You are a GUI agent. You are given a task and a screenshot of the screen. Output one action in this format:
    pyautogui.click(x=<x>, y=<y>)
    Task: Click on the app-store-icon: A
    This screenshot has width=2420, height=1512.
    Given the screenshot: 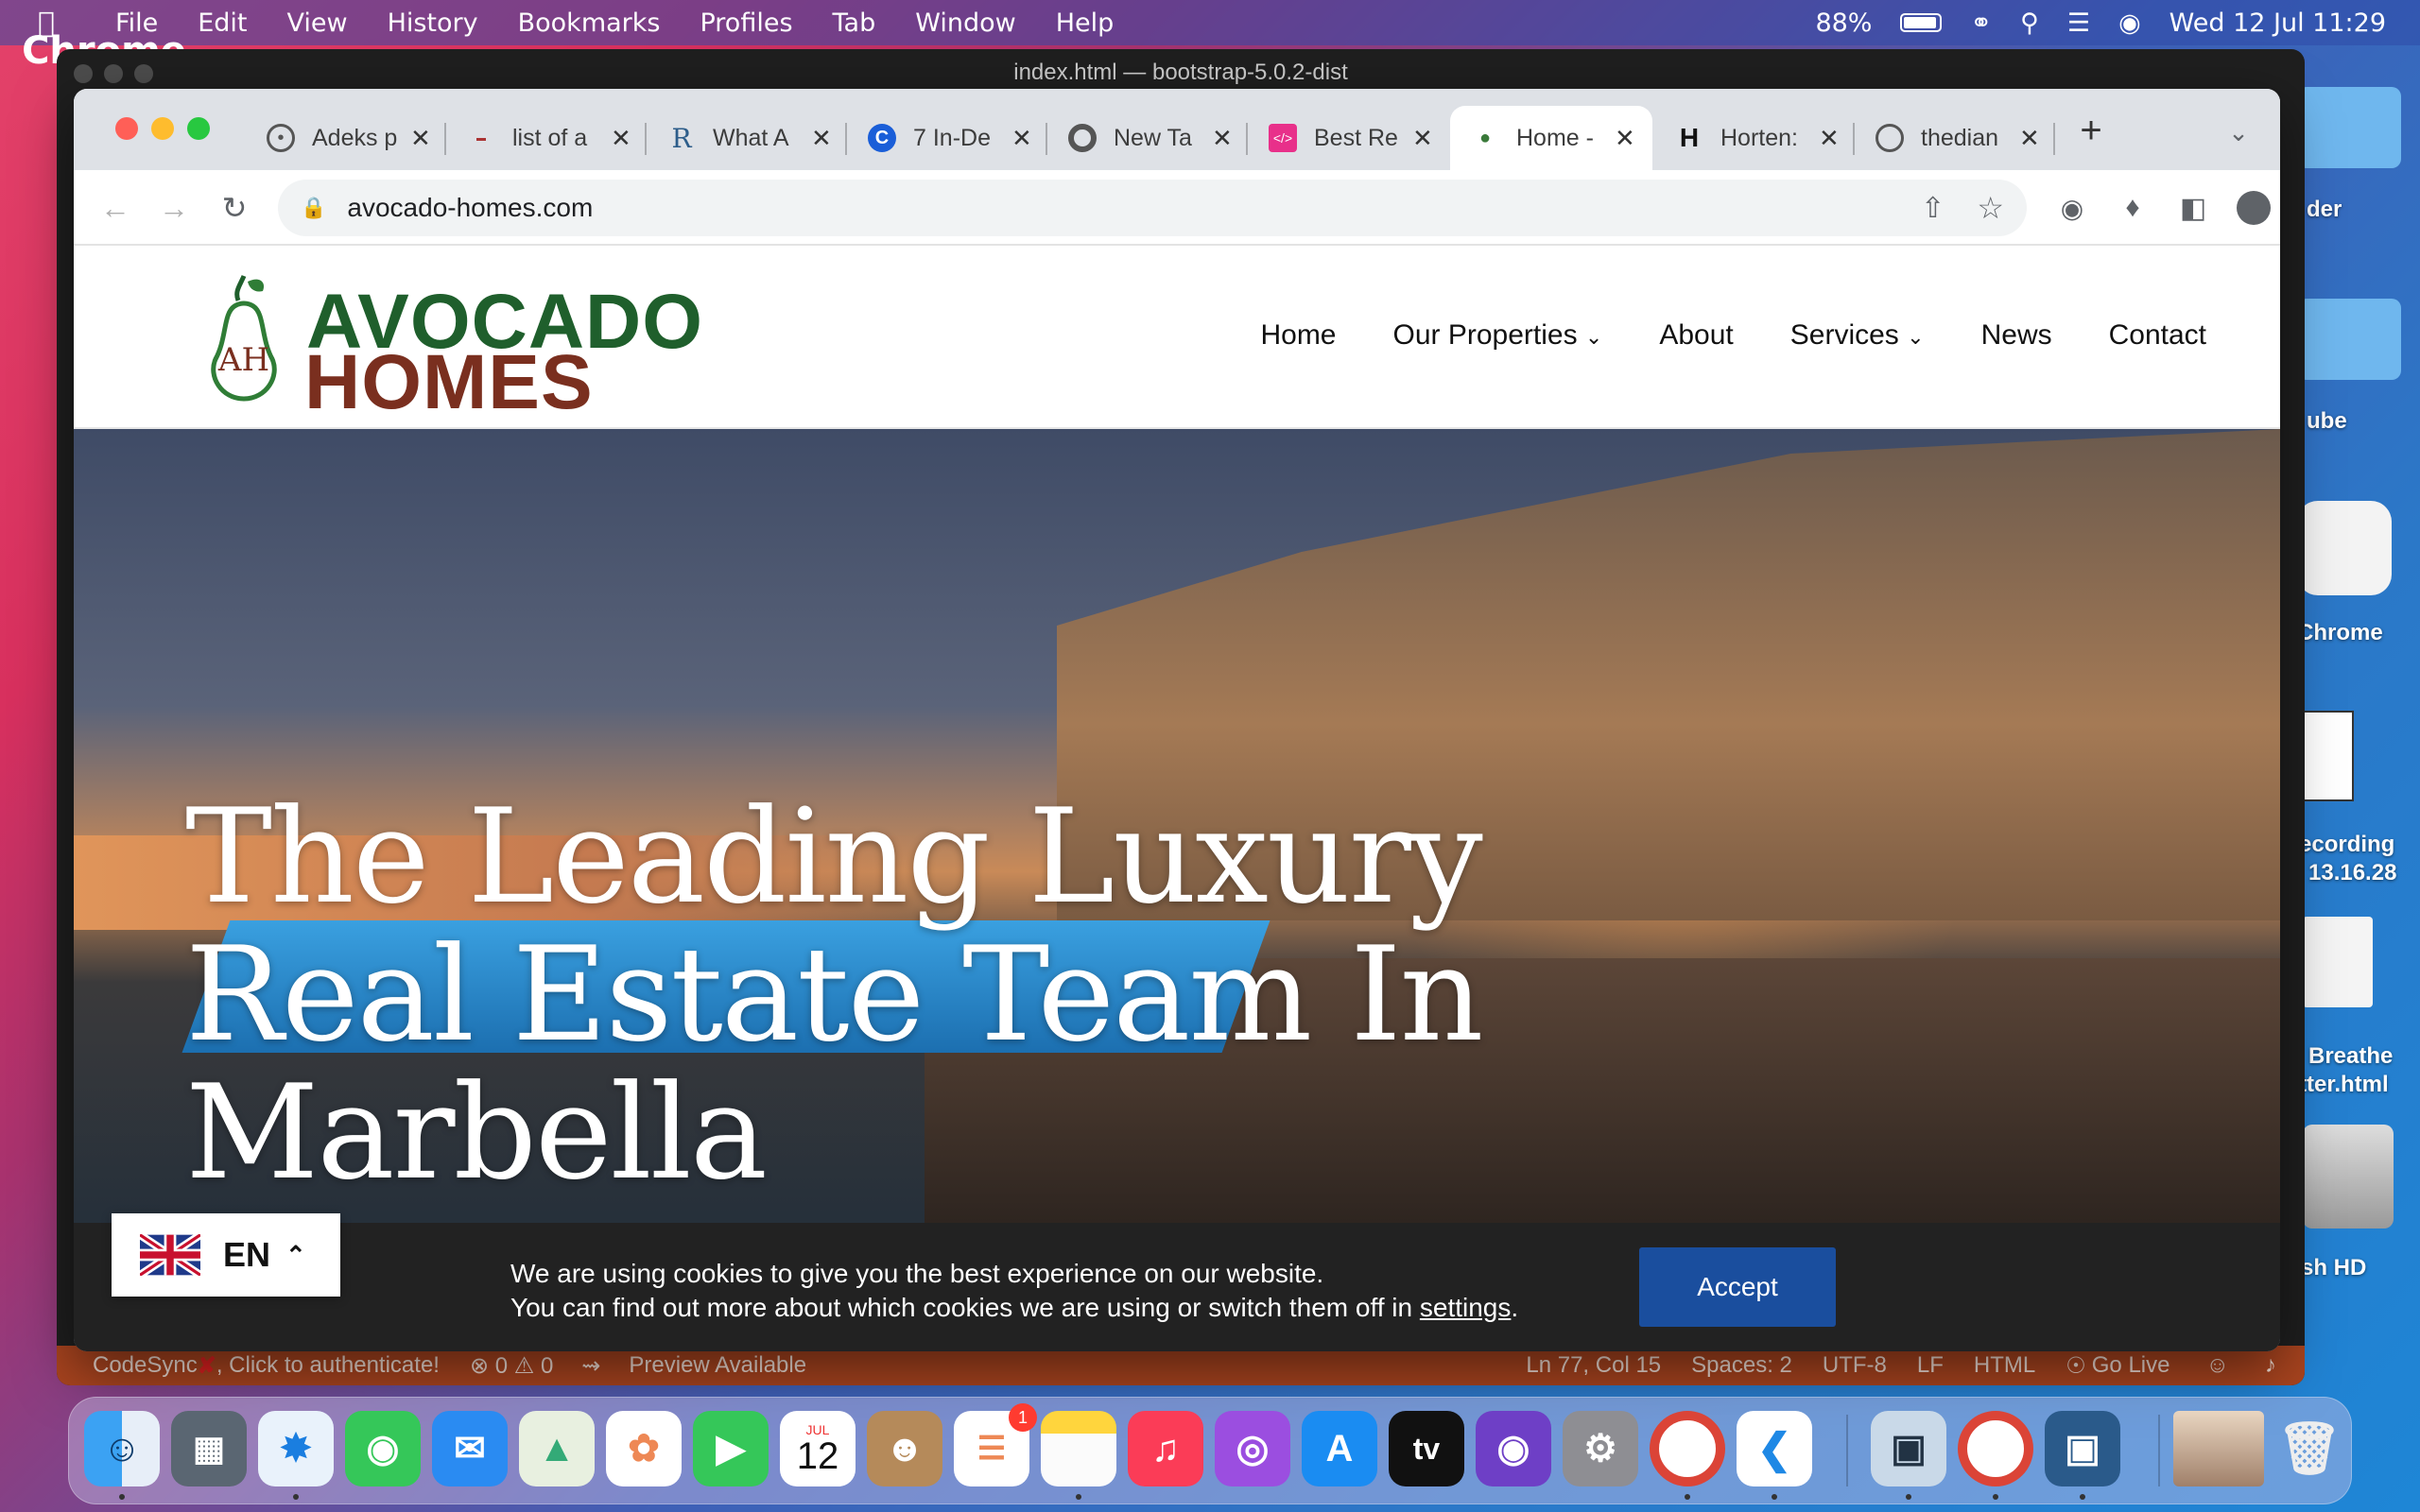 What is the action you would take?
    pyautogui.click(x=1339, y=1448)
    